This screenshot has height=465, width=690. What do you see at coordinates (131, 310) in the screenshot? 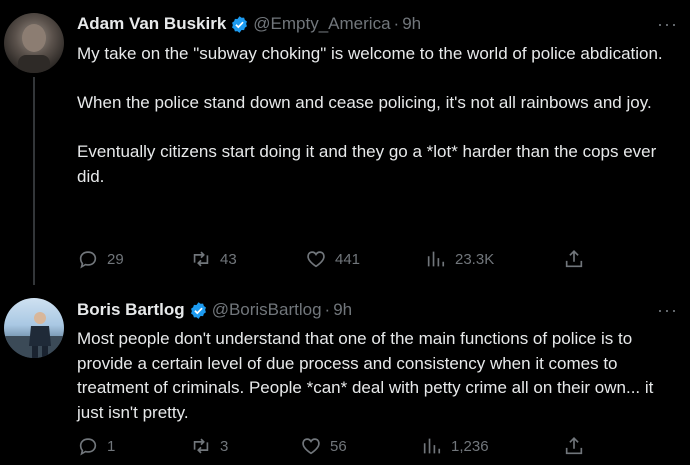
I see `display-name: Boris Bartlog` at bounding box center [131, 310].